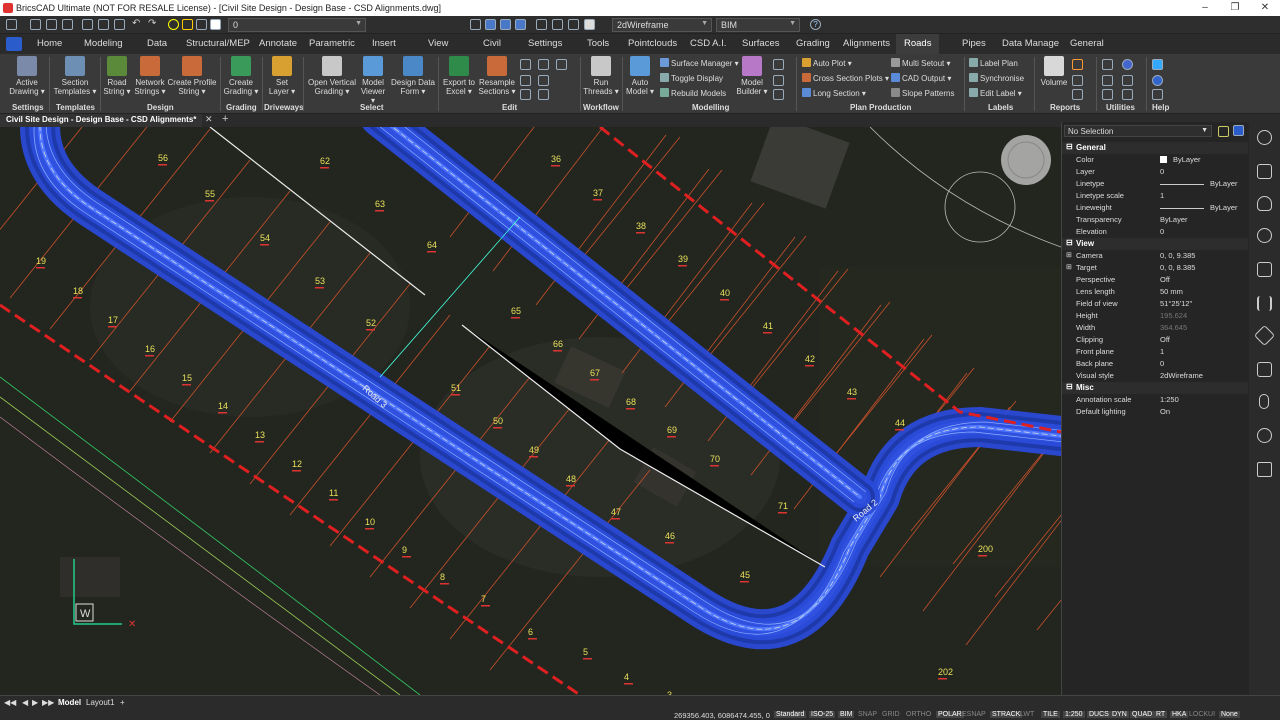 The width and height of the screenshot is (1280, 720). I want to click on print-icon, so click(87, 24).